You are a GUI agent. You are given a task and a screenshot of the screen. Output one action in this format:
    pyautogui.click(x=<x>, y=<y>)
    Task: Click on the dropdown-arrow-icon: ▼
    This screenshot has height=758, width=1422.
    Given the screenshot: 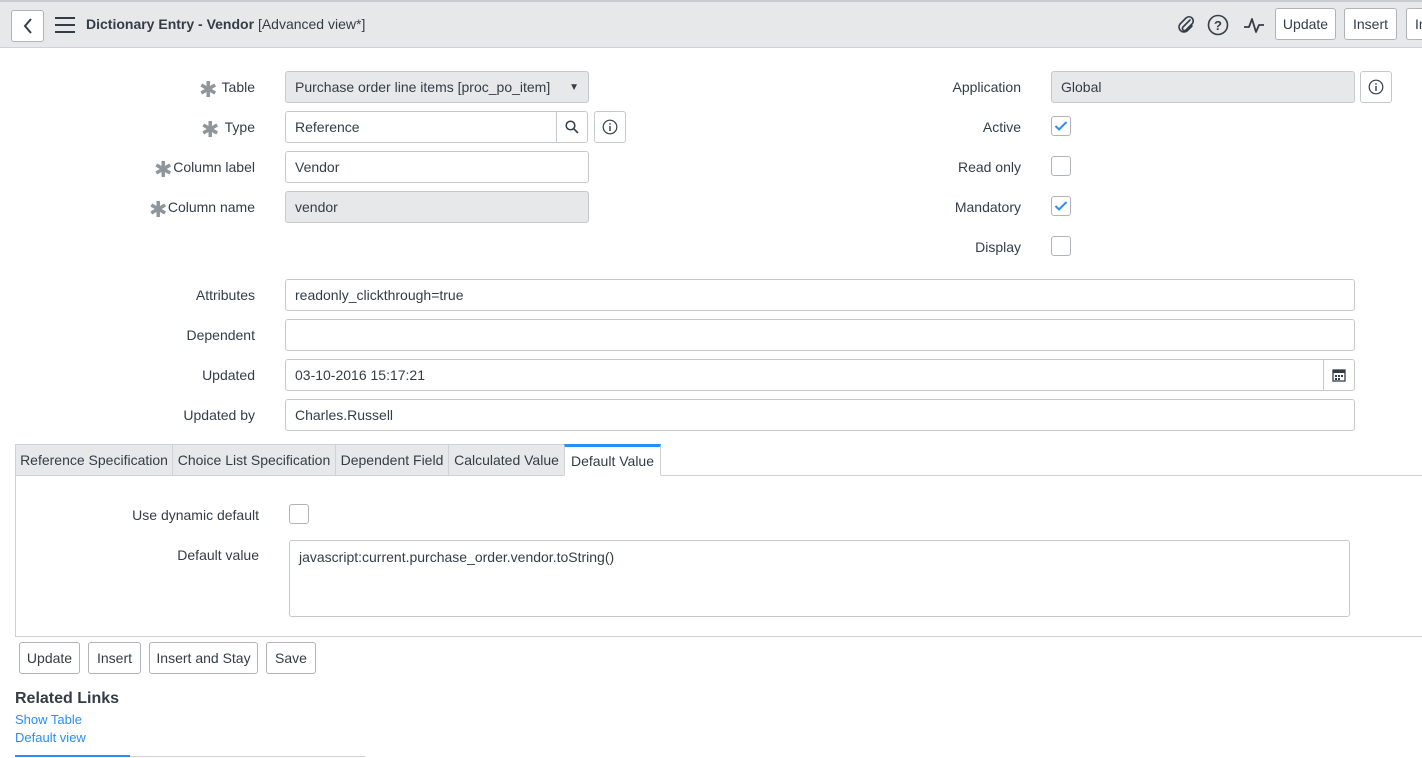 What is the action you would take?
    pyautogui.click(x=574, y=87)
    